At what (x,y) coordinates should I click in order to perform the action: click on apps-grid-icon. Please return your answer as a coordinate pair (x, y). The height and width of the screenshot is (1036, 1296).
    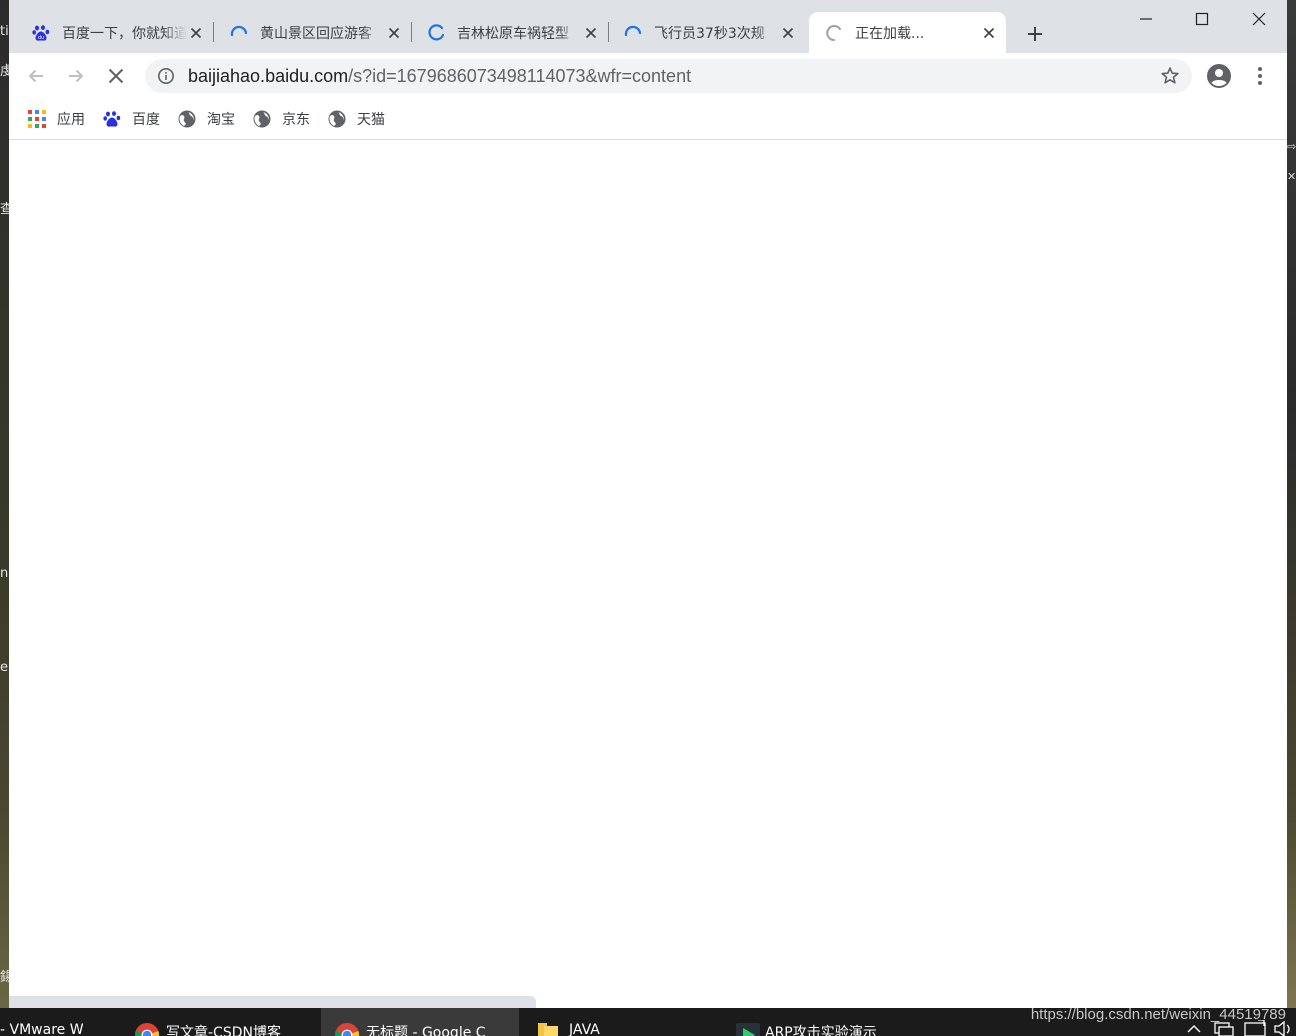
    Looking at the image, I should click on (37, 119).